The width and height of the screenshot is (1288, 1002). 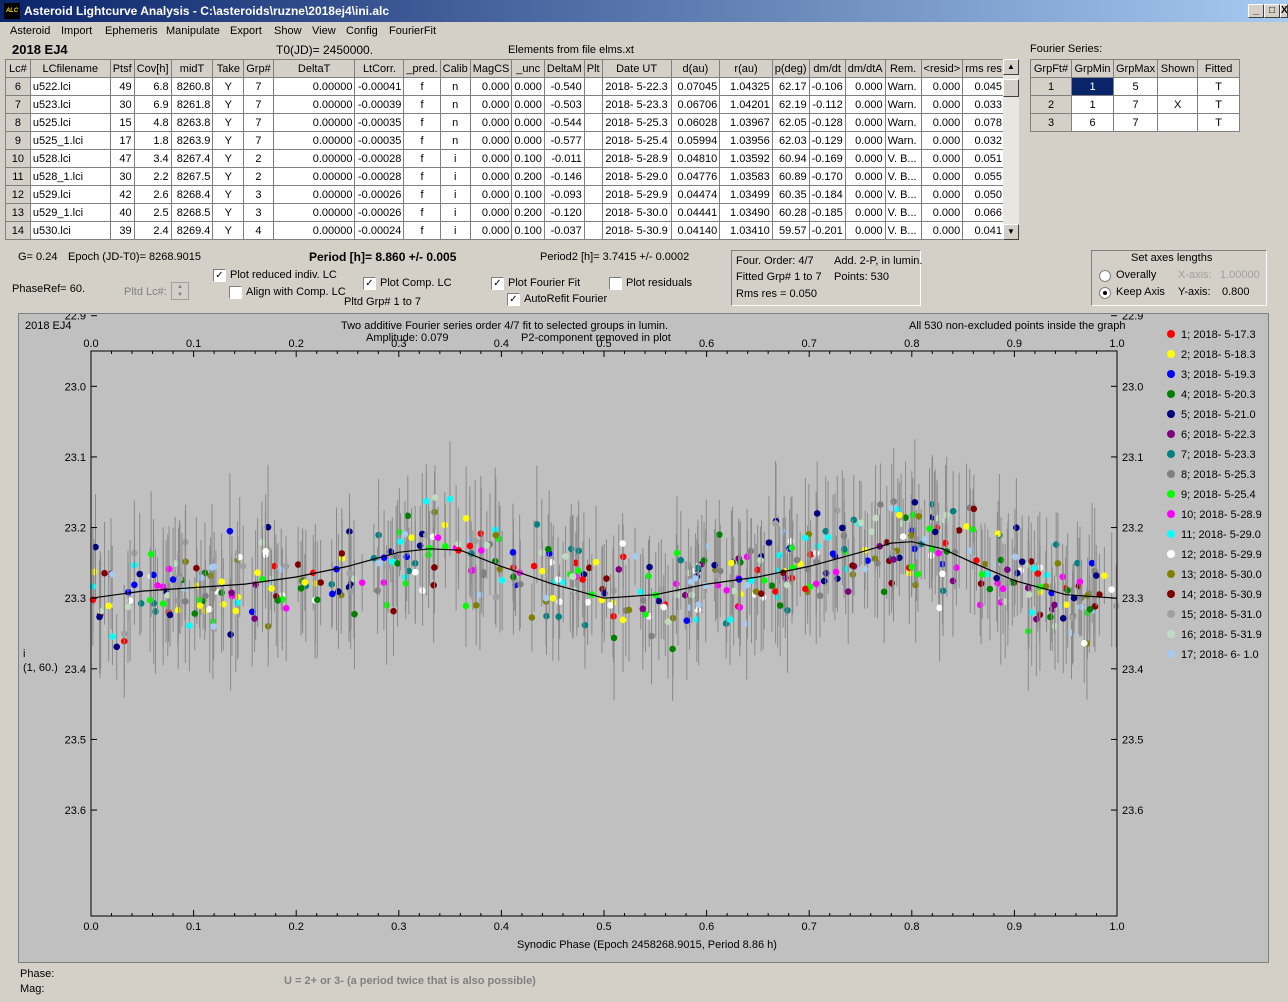 I want to click on lc-cell: -0.00035, so click(x=379, y=122).